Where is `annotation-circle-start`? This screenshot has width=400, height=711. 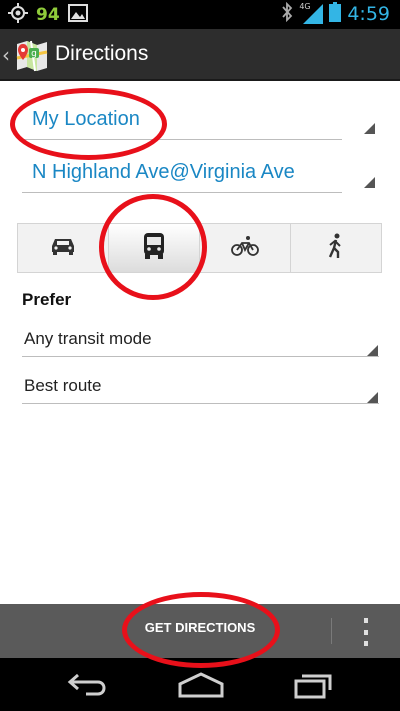
annotation-circle-start is located at coordinates (88, 124).